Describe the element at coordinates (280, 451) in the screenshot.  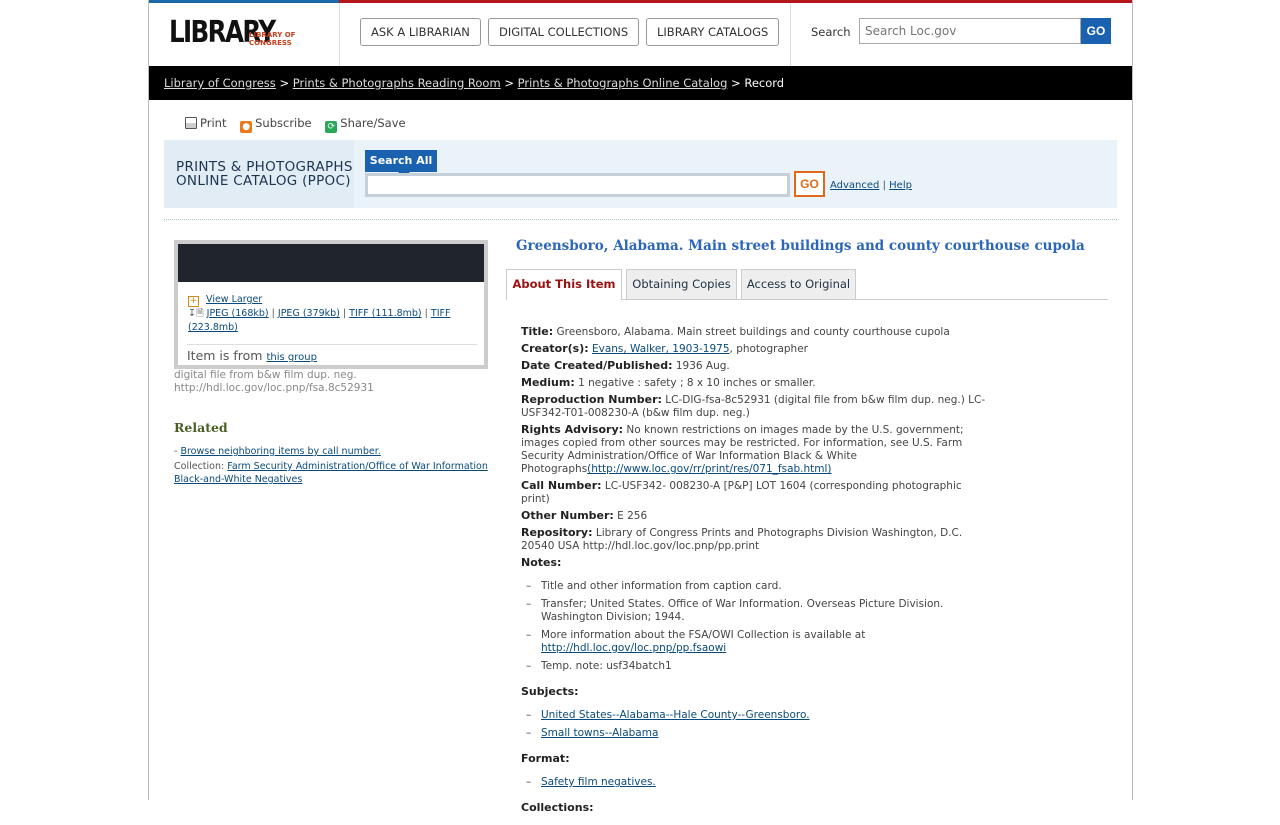
I see `browse-neighboring-link: Browse neighboring items by call number.` at that location.